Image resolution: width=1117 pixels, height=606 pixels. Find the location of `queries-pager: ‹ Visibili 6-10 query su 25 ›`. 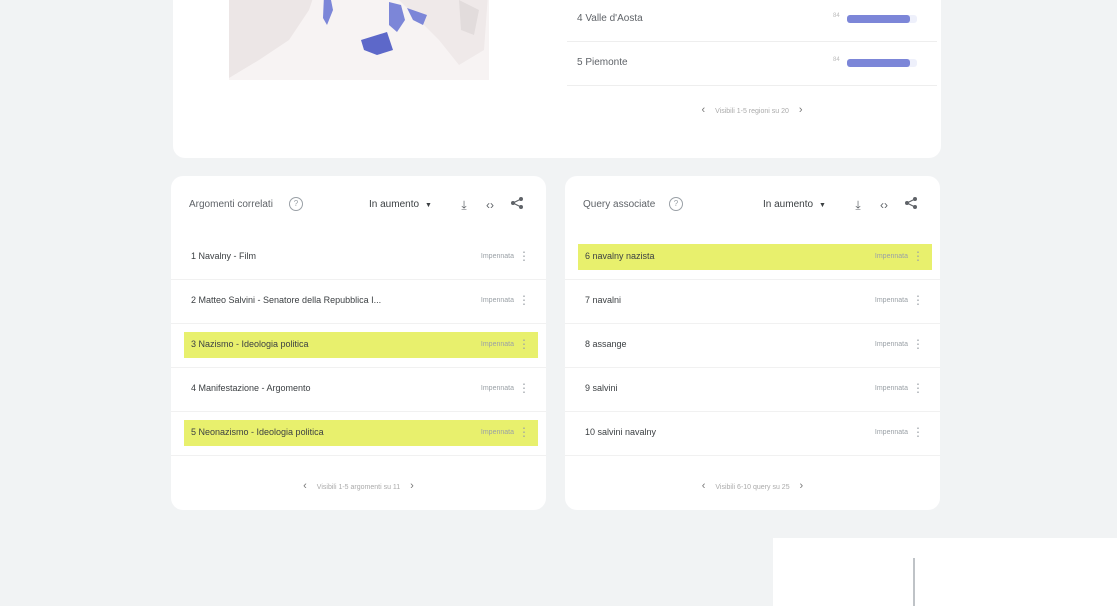

queries-pager: ‹ Visibili 6-10 query su 25 › is located at coordinates (752, 486).